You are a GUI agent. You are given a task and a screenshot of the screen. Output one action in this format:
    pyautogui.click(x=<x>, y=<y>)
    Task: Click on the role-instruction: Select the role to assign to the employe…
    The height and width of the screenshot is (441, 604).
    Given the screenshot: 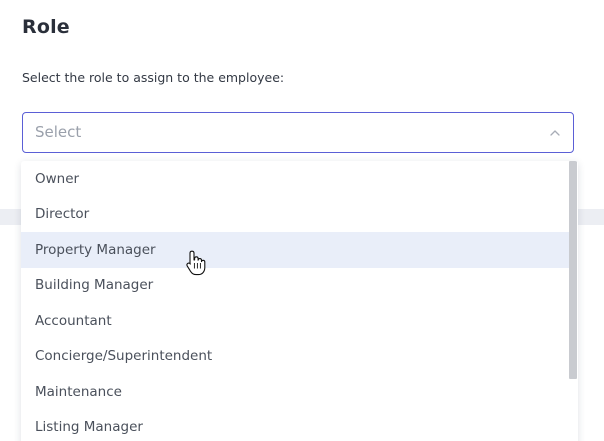 What is the action you would take?
    pyautogui.click(x=153, y=77)
    